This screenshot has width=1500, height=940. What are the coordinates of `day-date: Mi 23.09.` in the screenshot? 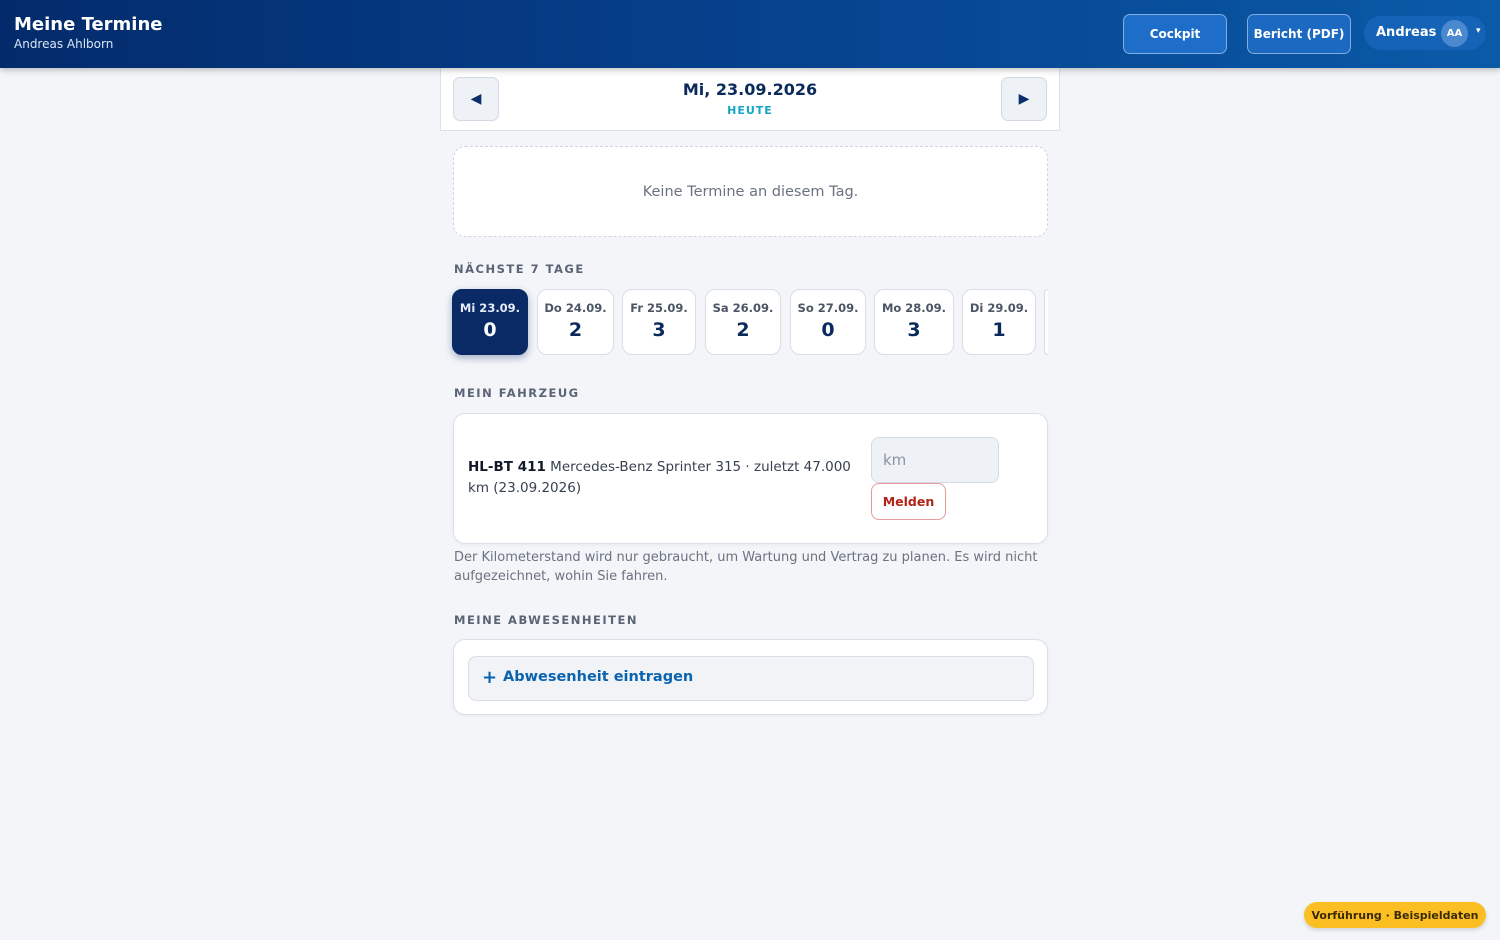 It's located at (490, 308).